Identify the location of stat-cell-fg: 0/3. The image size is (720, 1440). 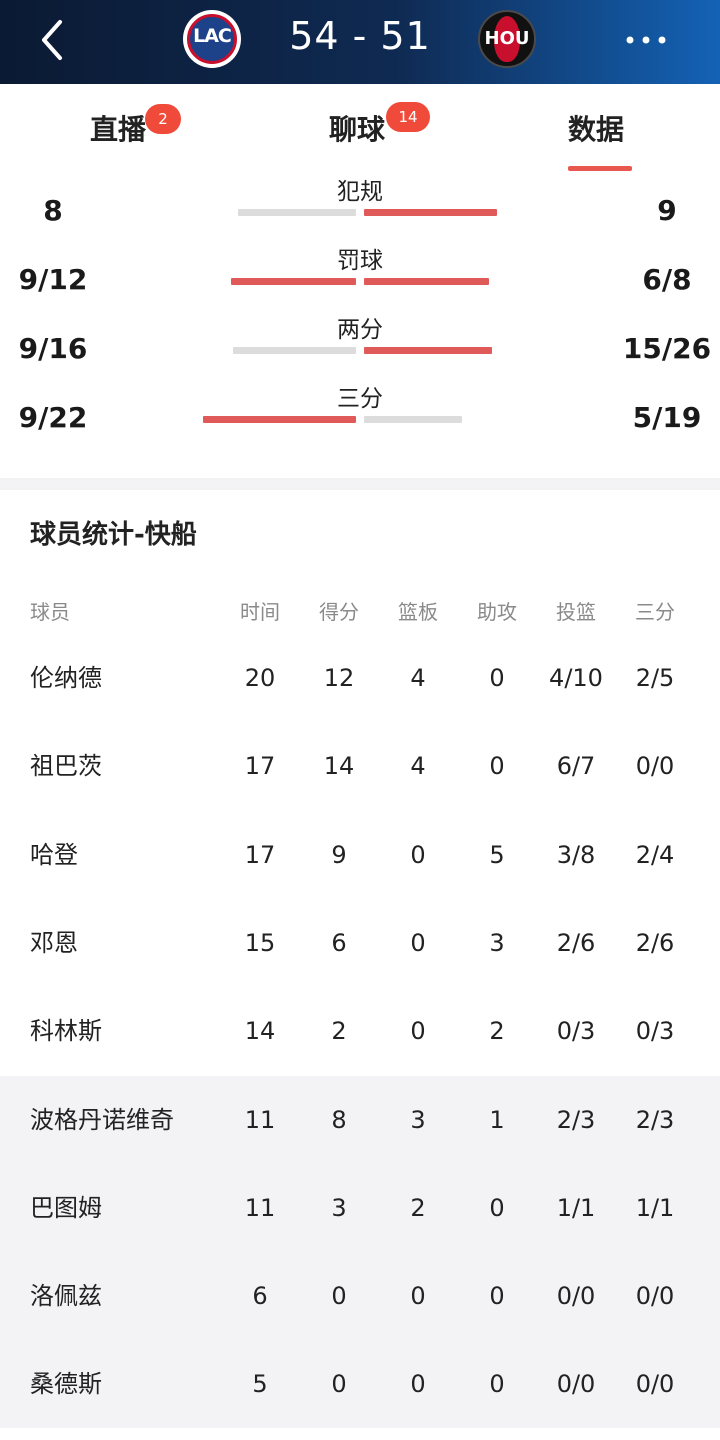
(576, 1031).